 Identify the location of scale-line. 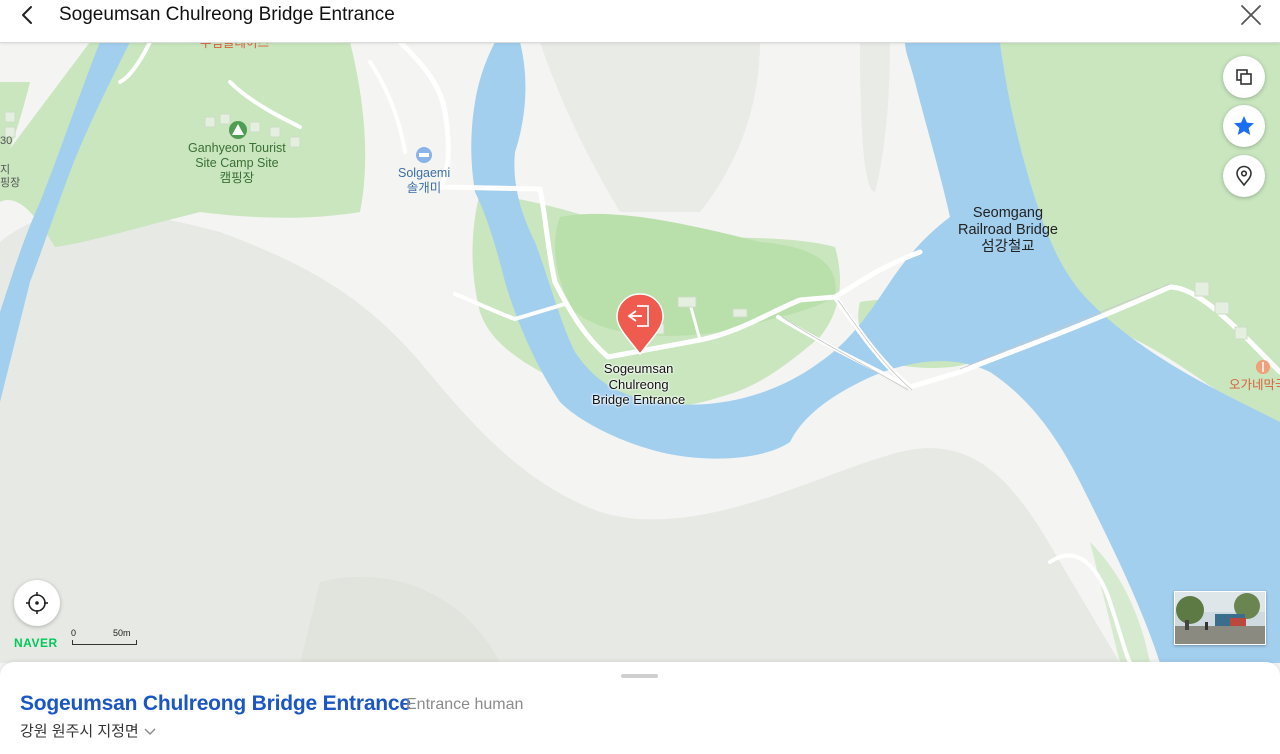
(104, 642).